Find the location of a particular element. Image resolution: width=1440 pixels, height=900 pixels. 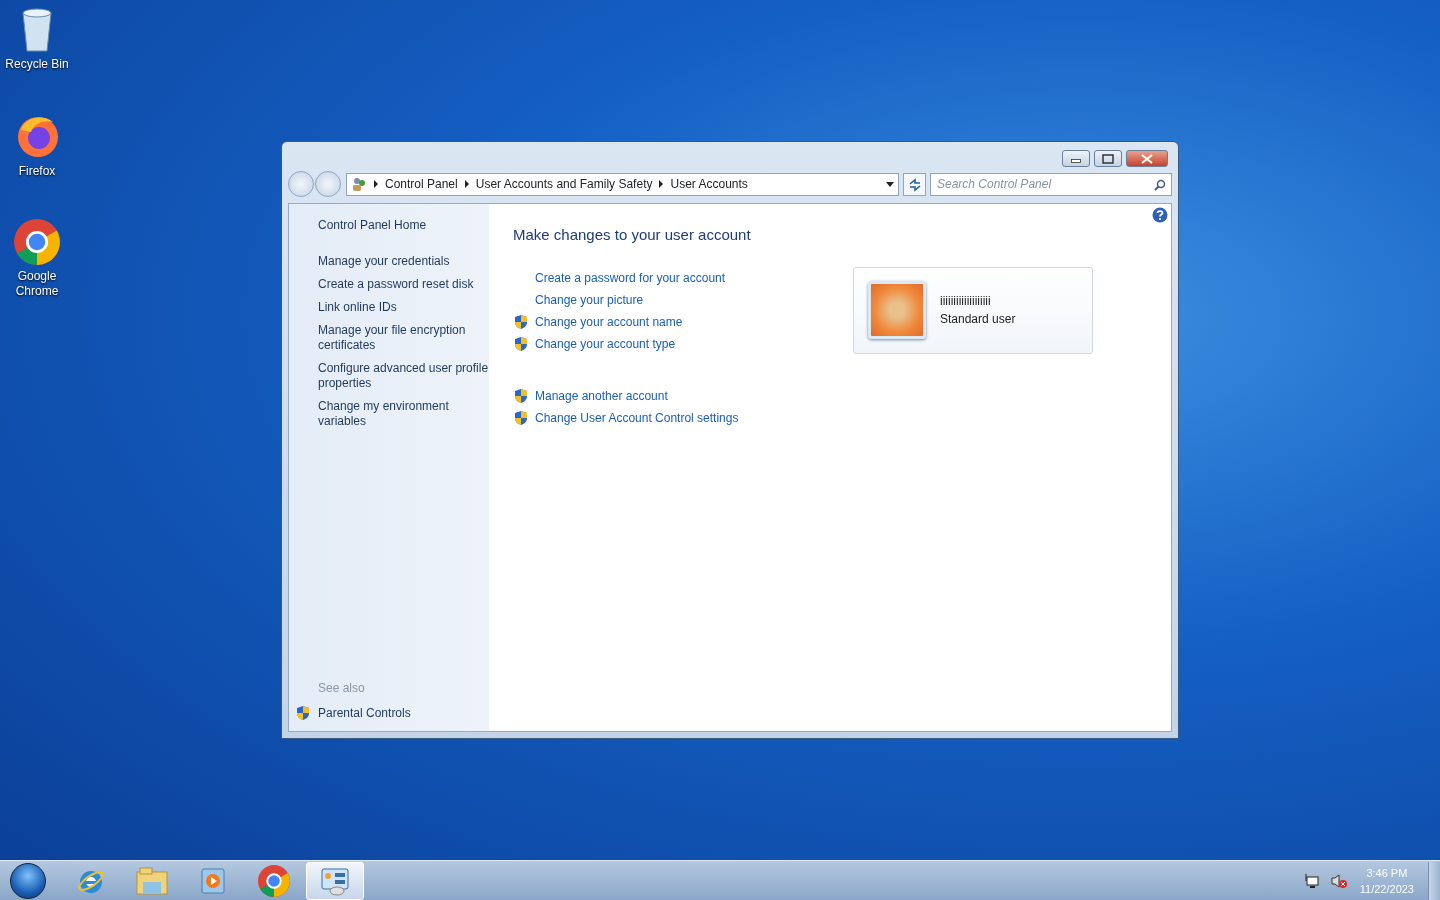

start-button is located at coordinates (28, 880).